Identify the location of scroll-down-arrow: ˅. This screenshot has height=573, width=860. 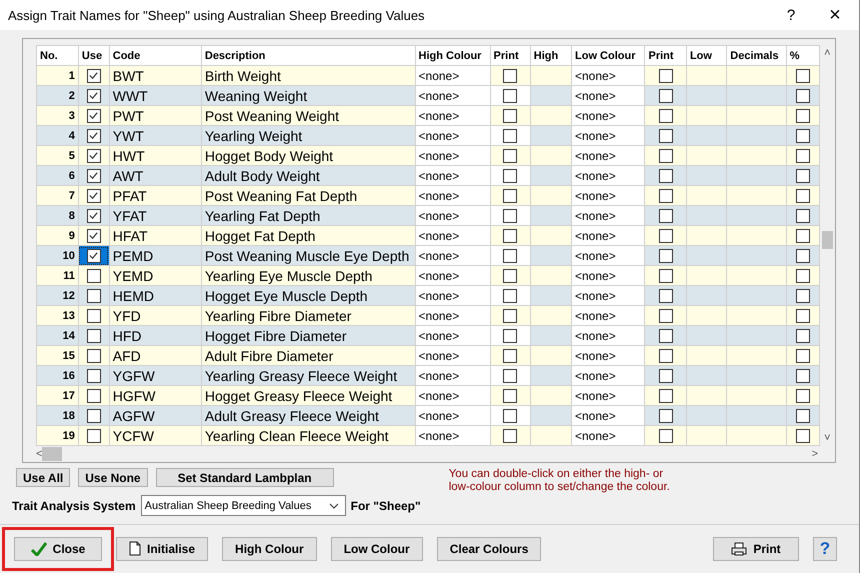
(827, 438).